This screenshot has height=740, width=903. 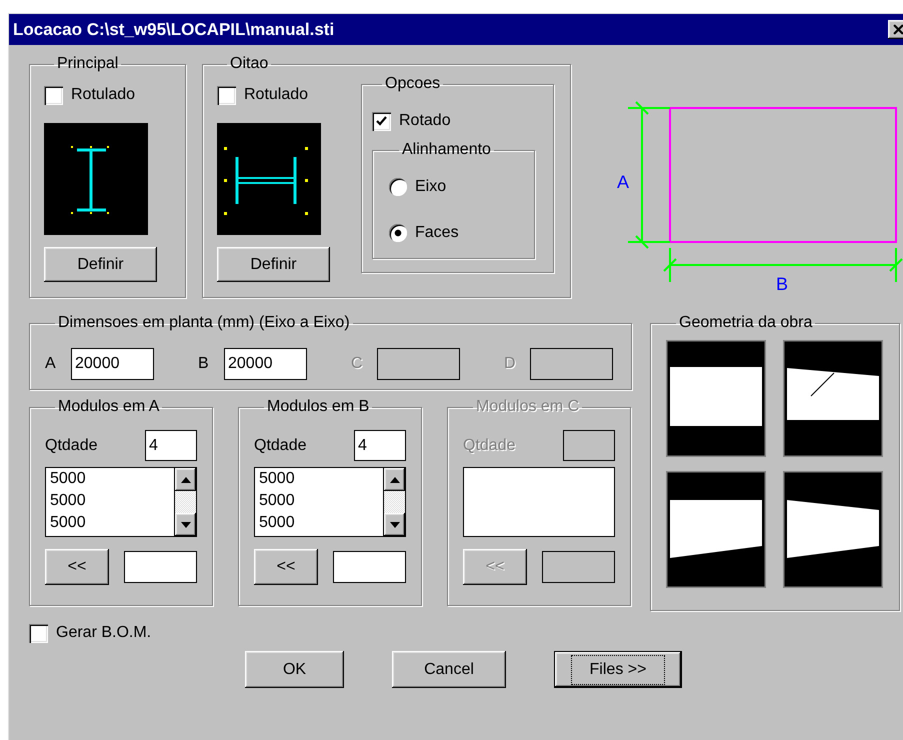 What do you see at coordinates (204, 323) in the screenshot?
I see `group-title: Dimensoes em planta (mm) (Eixo a Eixo)` at bounding box center [204, 323].